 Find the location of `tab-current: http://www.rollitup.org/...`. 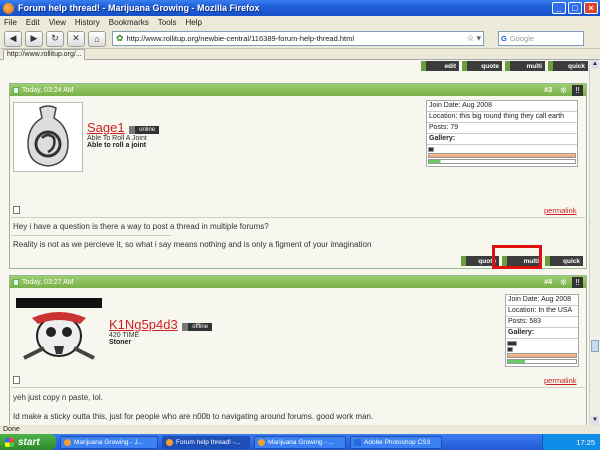

tab-current: http://www.rollitup.org/... is located at coordinates (44, 54).